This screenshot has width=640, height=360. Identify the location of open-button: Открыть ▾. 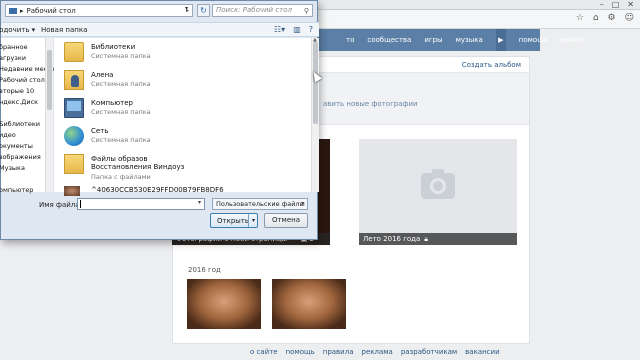
(234, 220).